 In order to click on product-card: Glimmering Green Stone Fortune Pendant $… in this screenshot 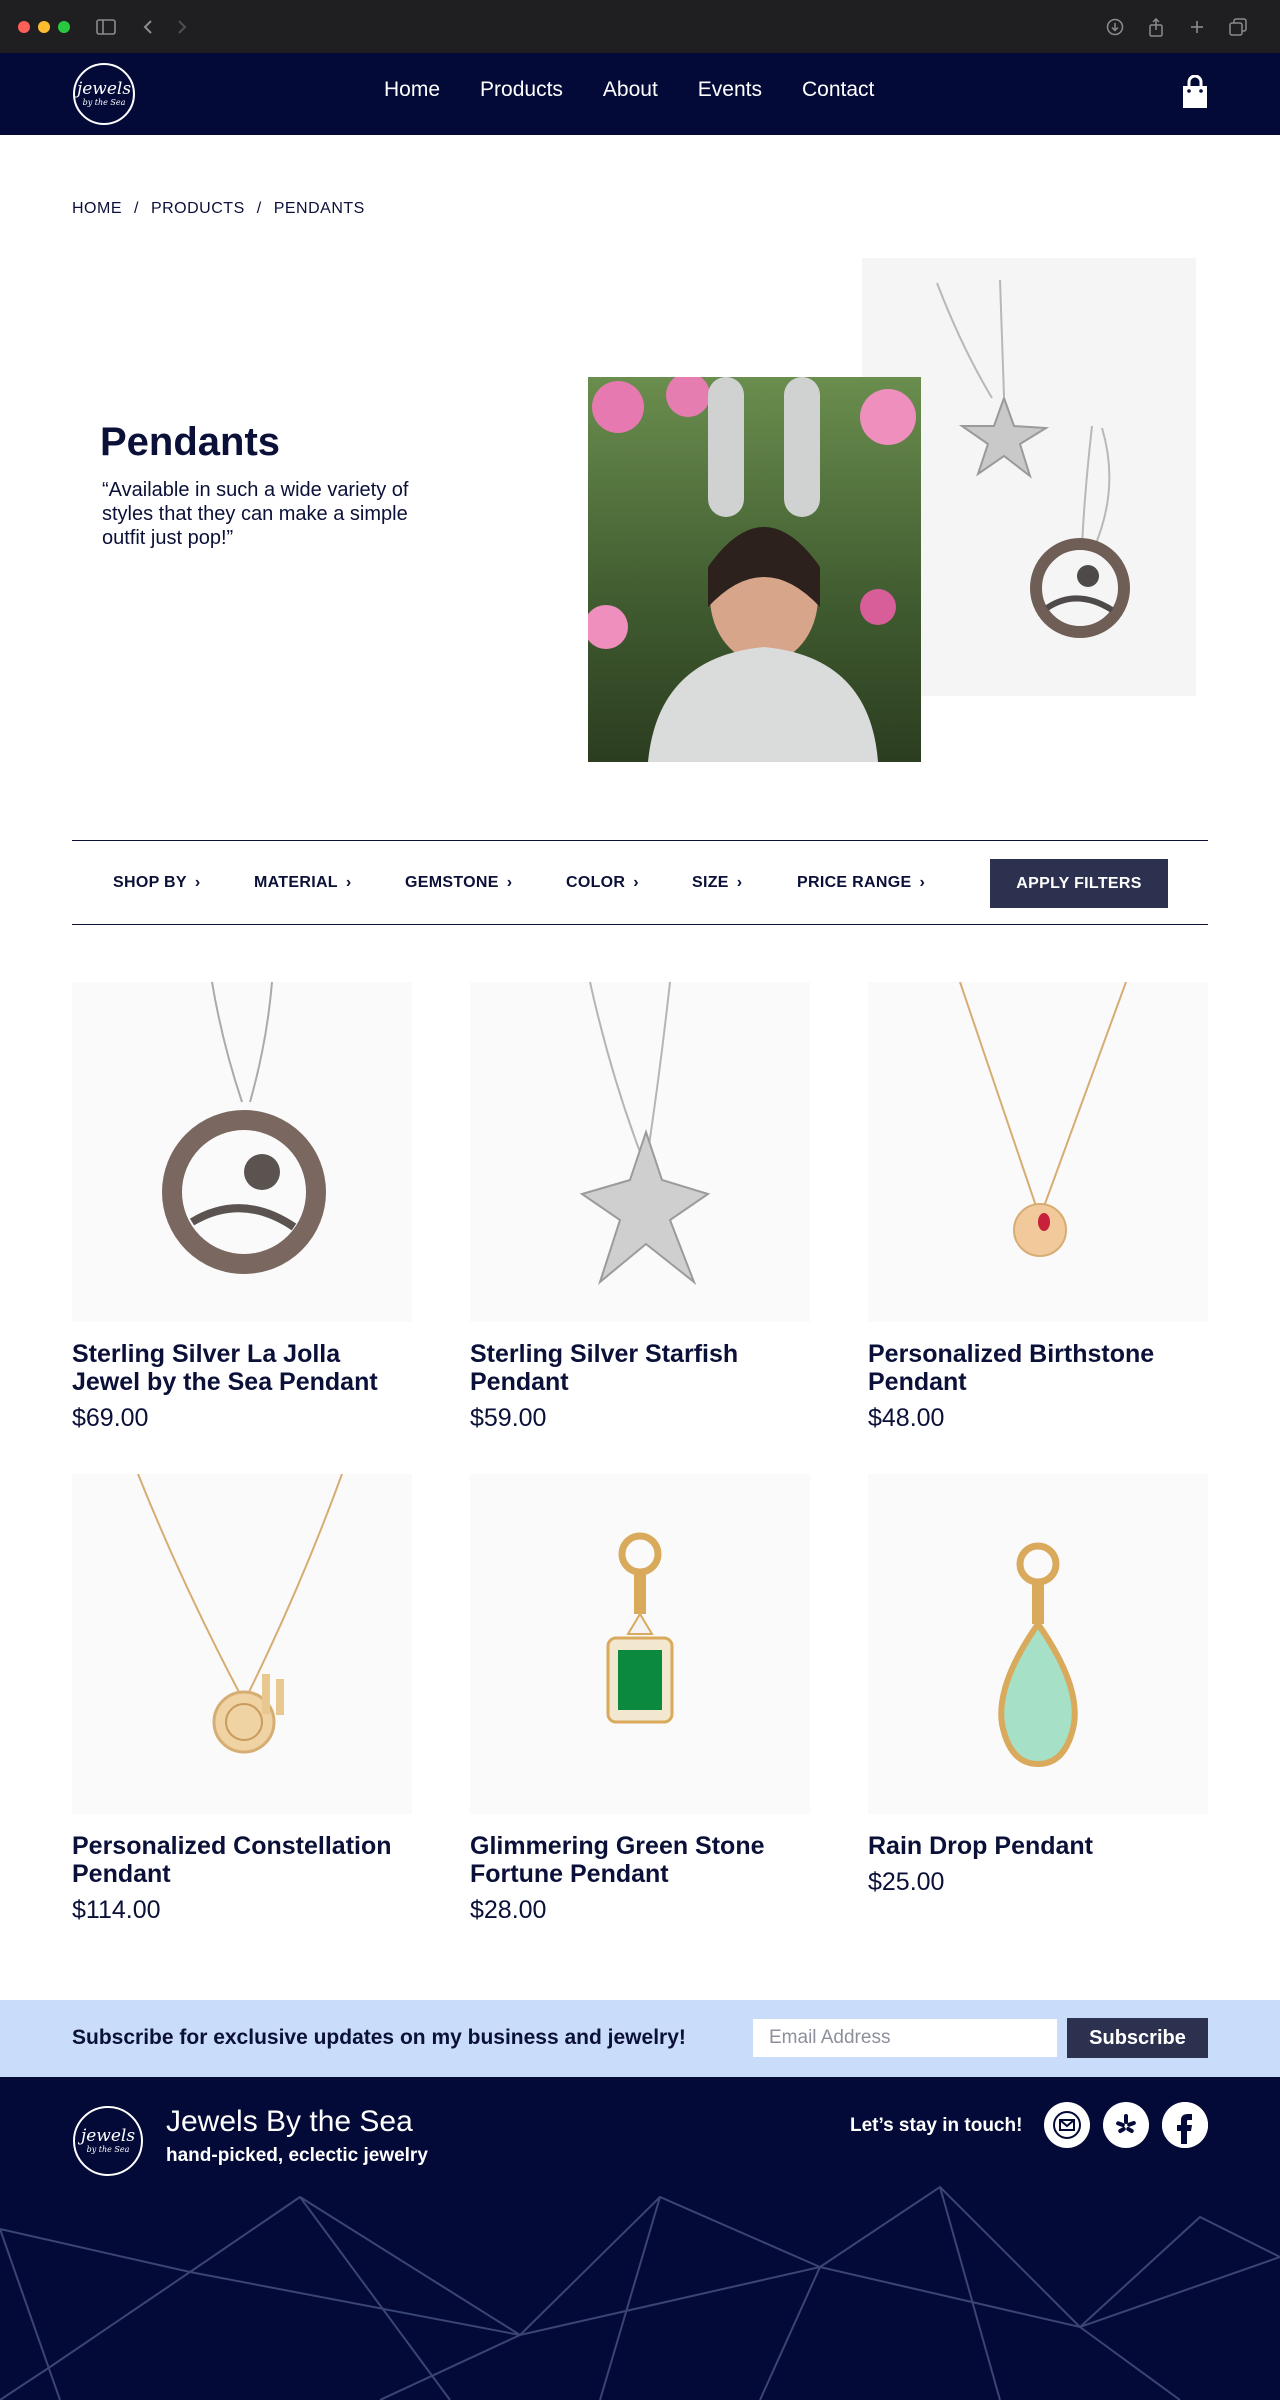, I will do `click(640, 1699)`.